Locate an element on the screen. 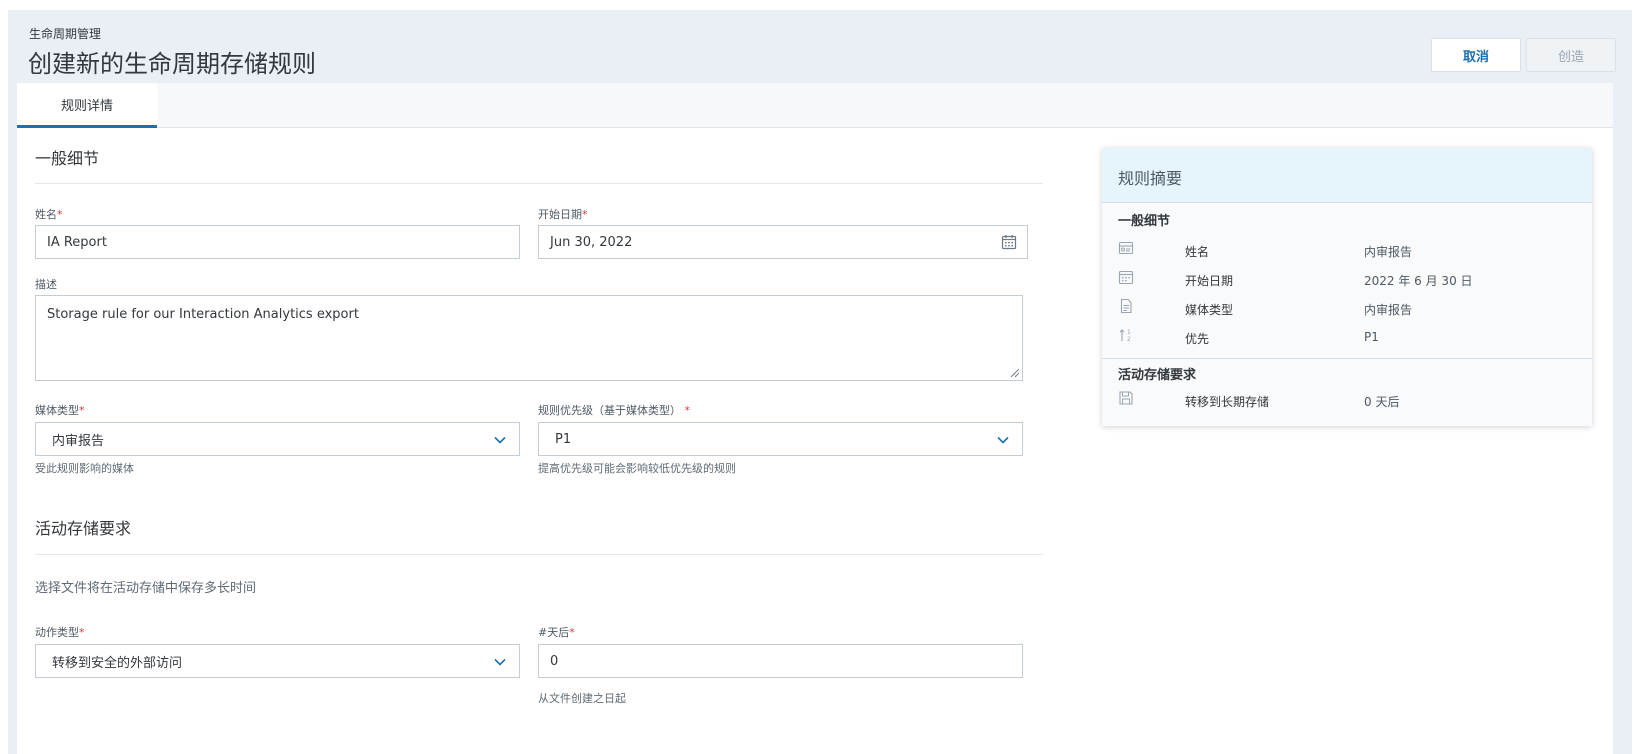 The image size is (1639, 754). summary-divider is located at coordinates (1347, 358).